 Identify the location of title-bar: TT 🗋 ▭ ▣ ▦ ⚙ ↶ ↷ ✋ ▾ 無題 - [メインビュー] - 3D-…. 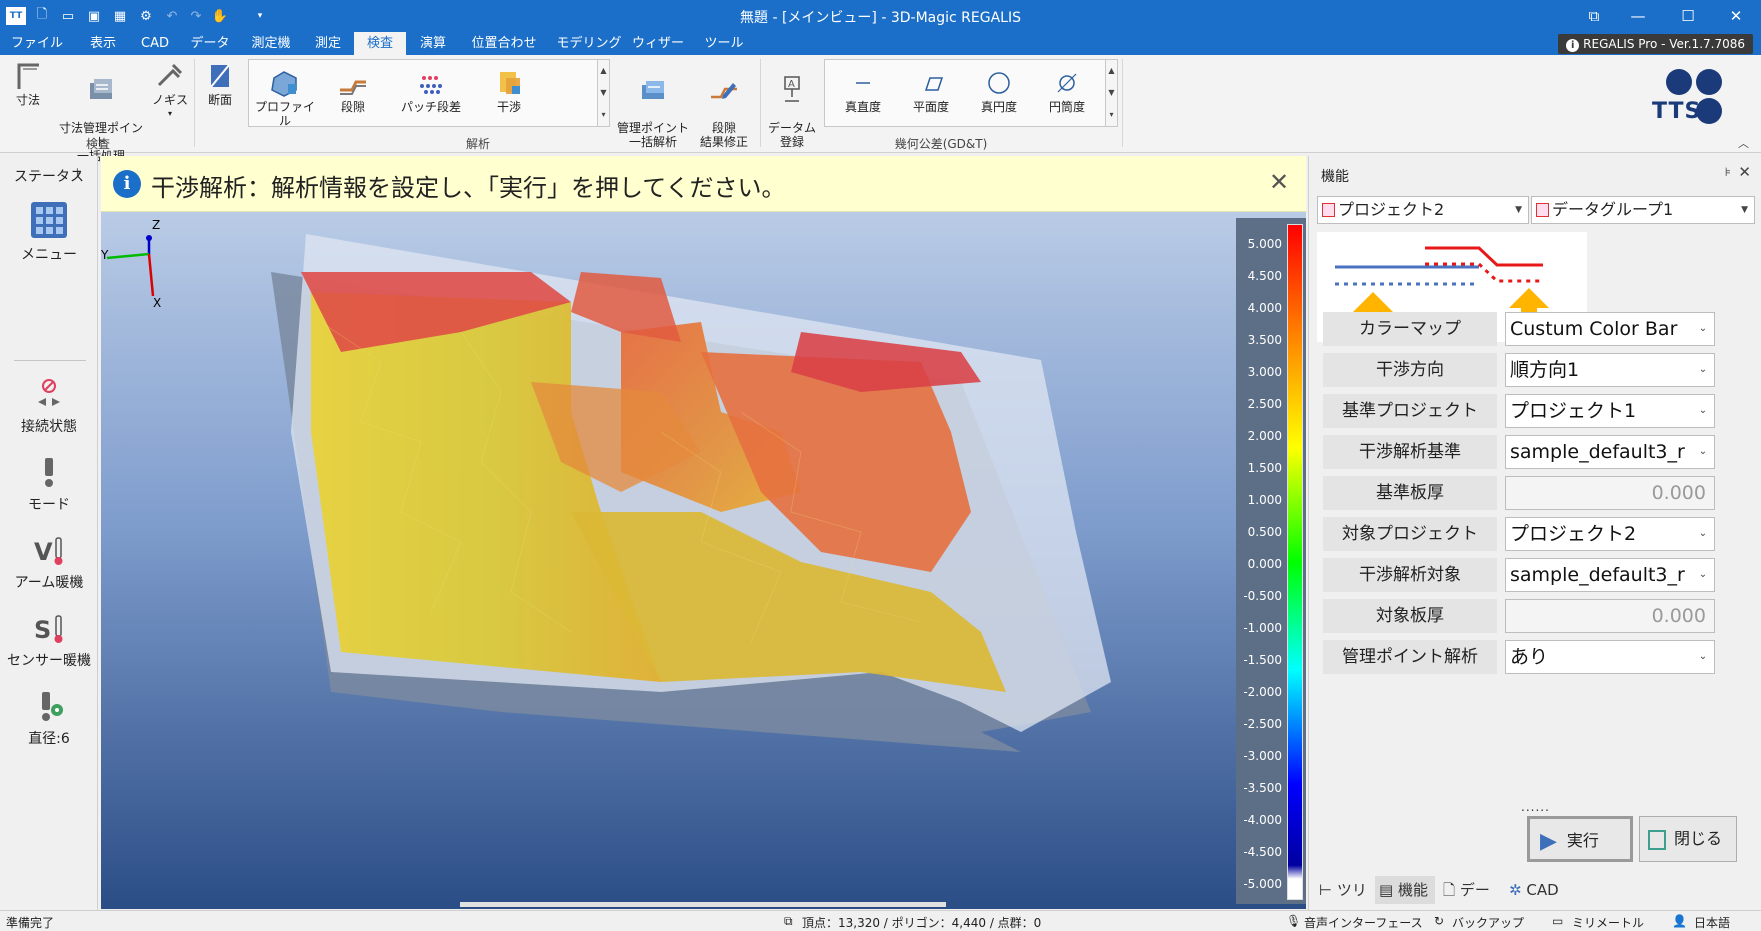
(880, 16).